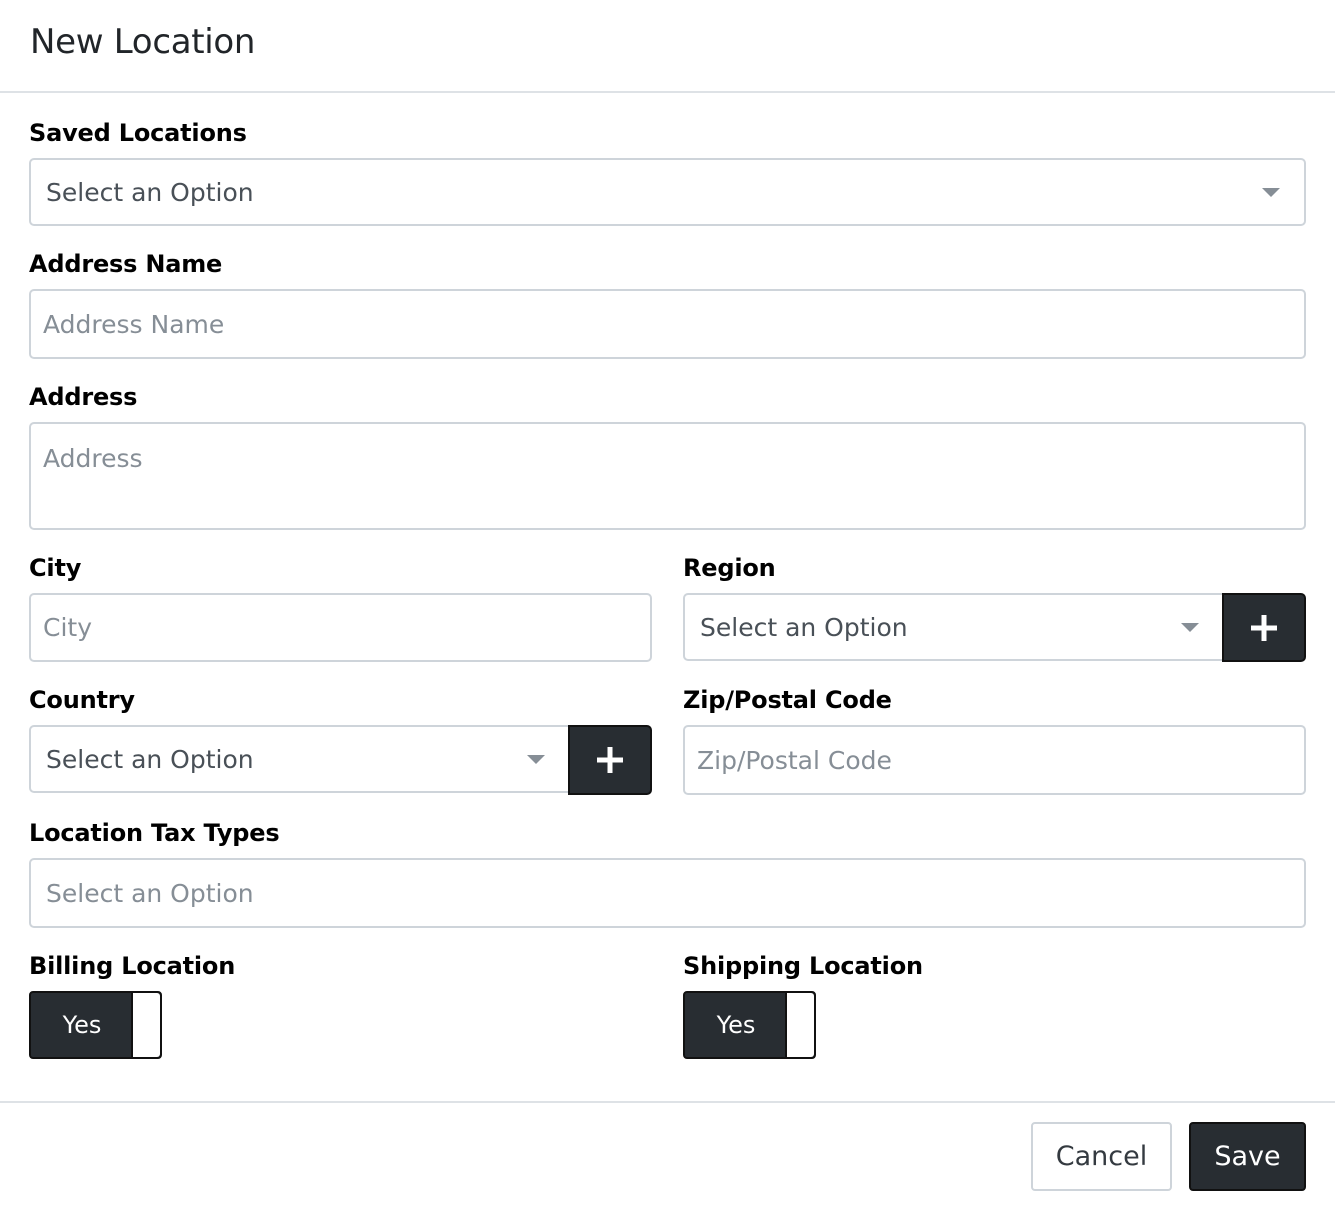 Image resolution: width=1335 pixels, height=1206 pixels. Describe the element at coordinates (667, 1102) in the screenshot. I see `footer-divider` at that location.